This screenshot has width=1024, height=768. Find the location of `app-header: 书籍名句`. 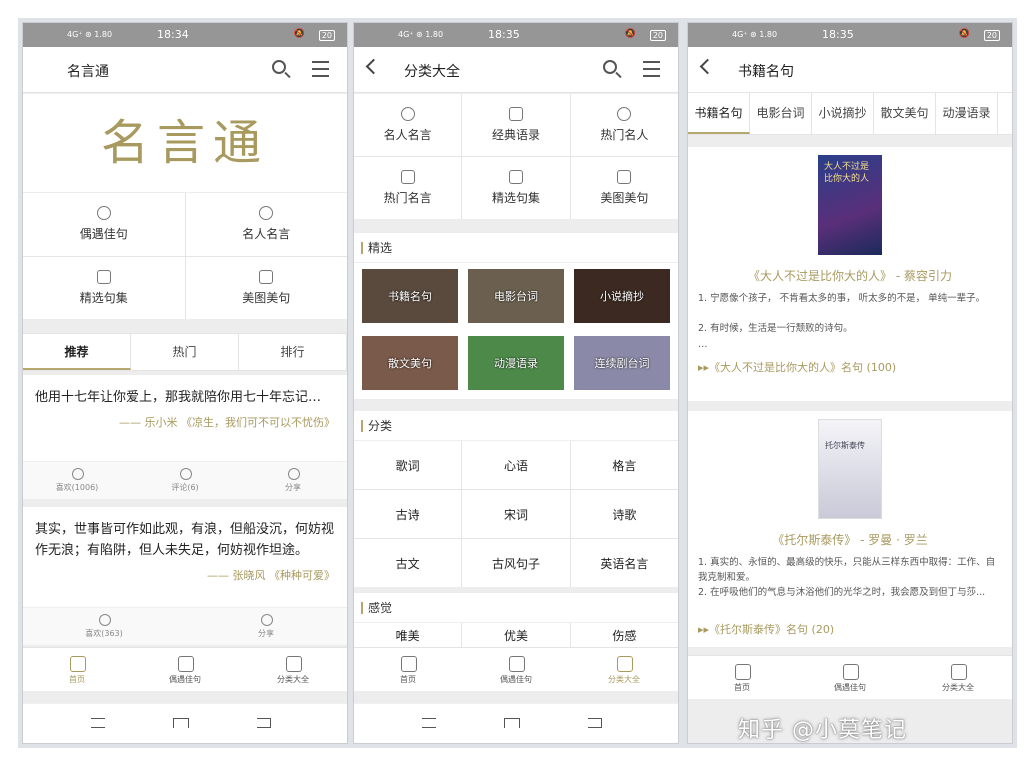

app-header: 书籍名句 is located at coordinates (850, 70).